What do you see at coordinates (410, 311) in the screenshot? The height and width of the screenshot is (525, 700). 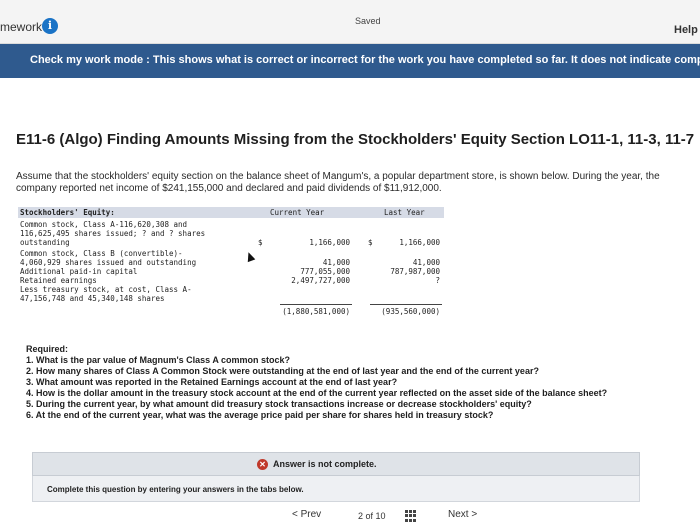 I see `last-value: (935,560,000)` at bounding box center [410, 311].